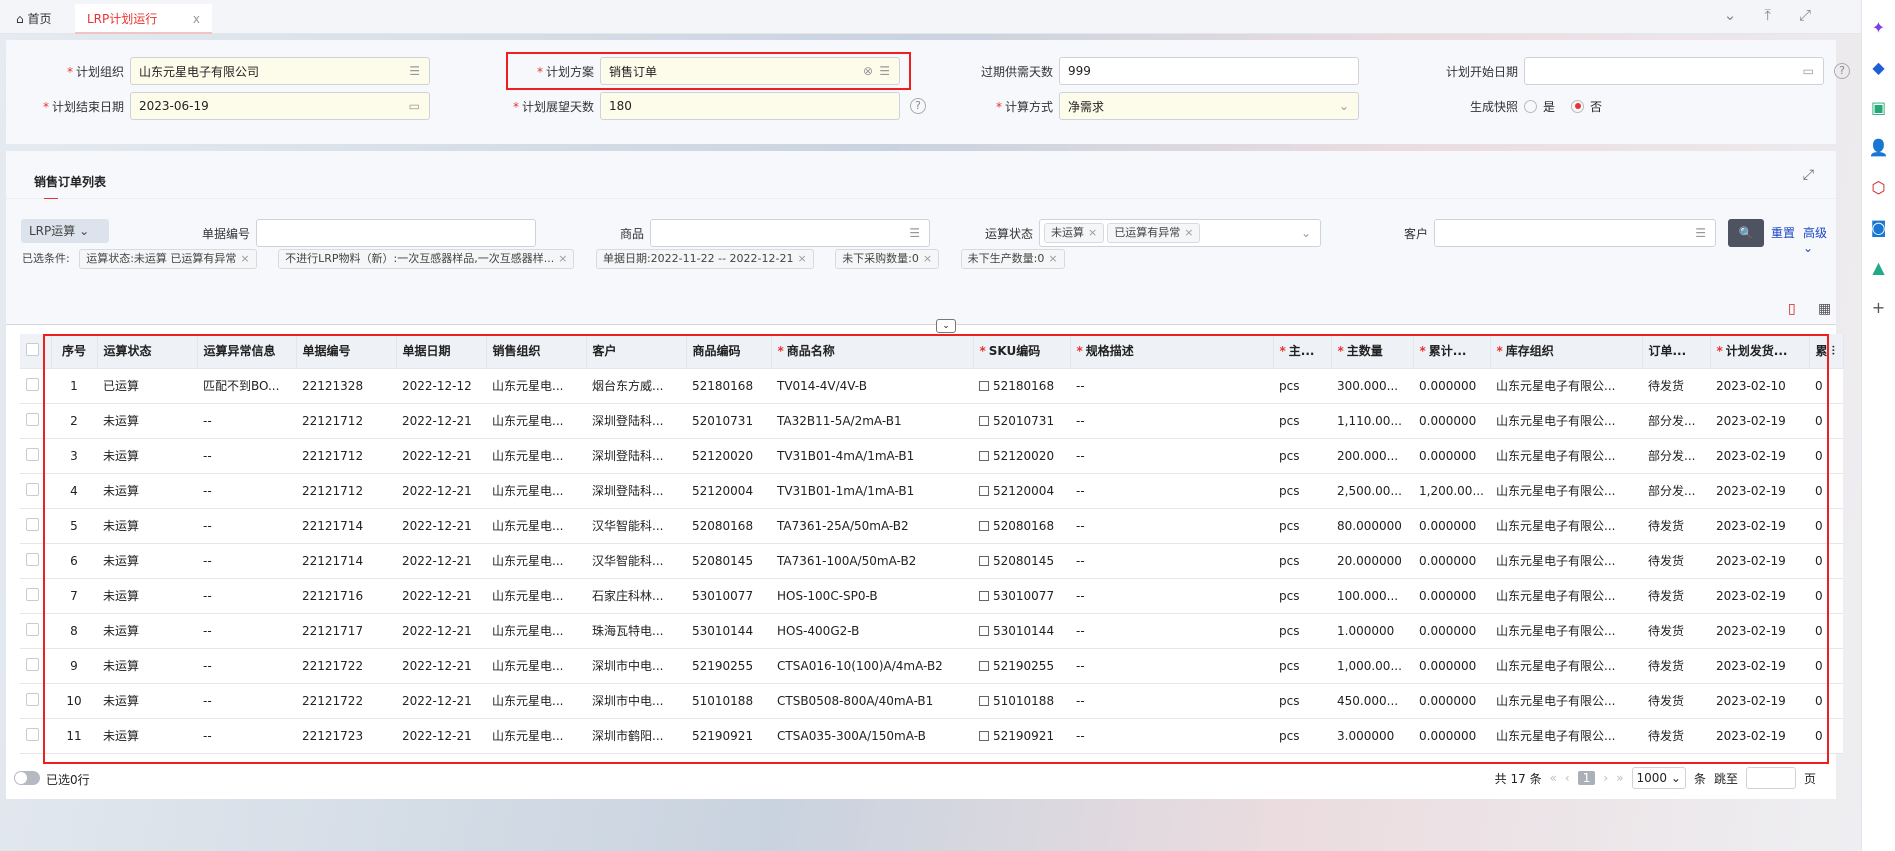 The height and width of the screenshot is (851, 1895). Describe the element at coordinates (750, 106) in the screenshot. I see `horizon-days-input: 180` at that location.